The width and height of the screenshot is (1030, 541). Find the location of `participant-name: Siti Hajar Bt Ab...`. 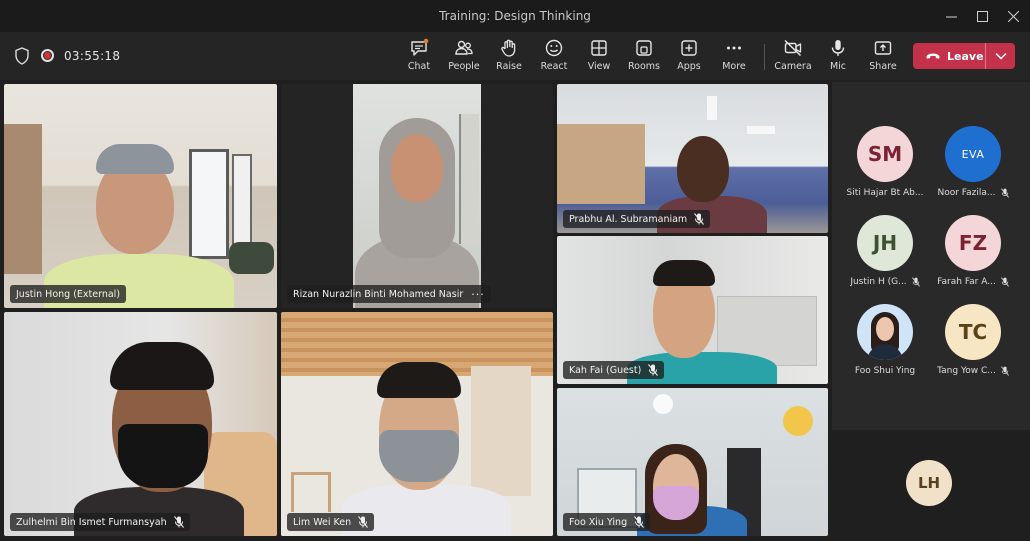

participant-name: Siti Hajar Bt Ab... is located at coordinates (885, 193).